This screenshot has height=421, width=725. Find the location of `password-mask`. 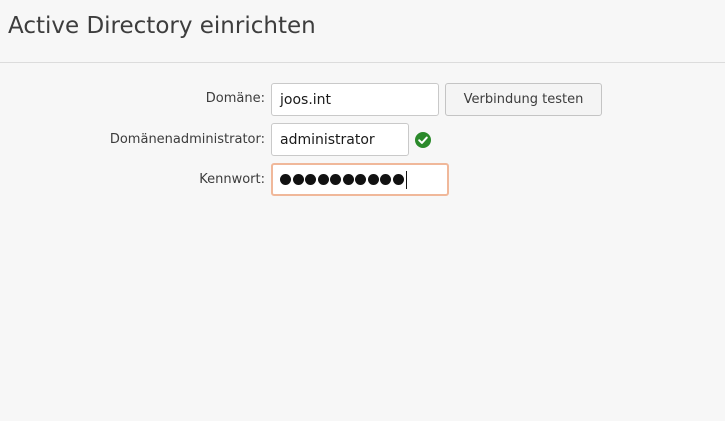

password-mask is located at coordinates (343, 179).